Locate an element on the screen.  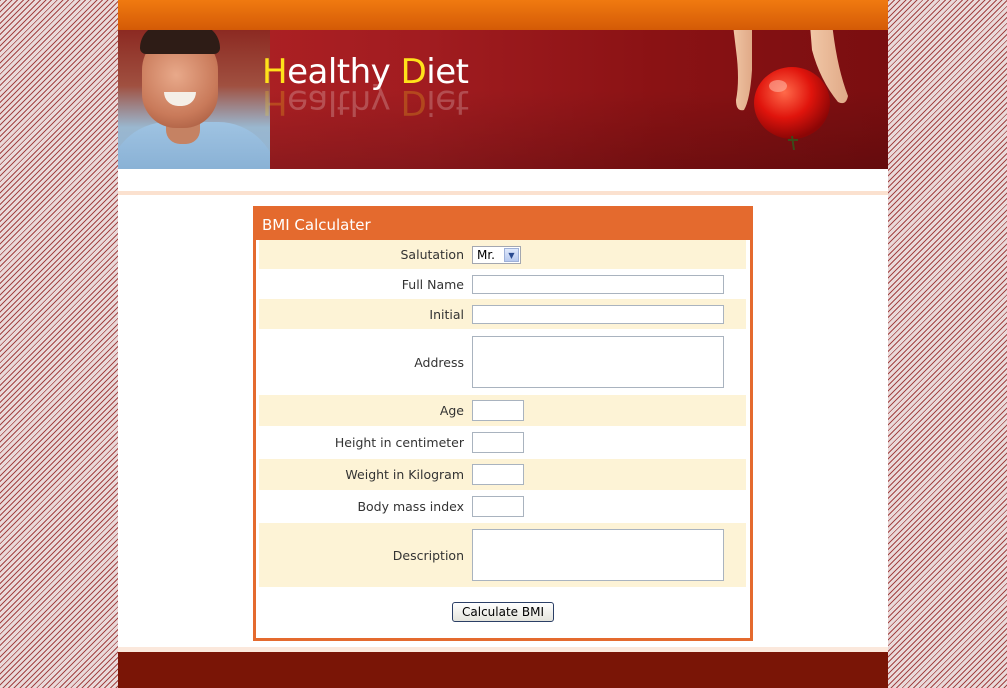
height-label: Height in centimeter is located at coordinates (399, 442).